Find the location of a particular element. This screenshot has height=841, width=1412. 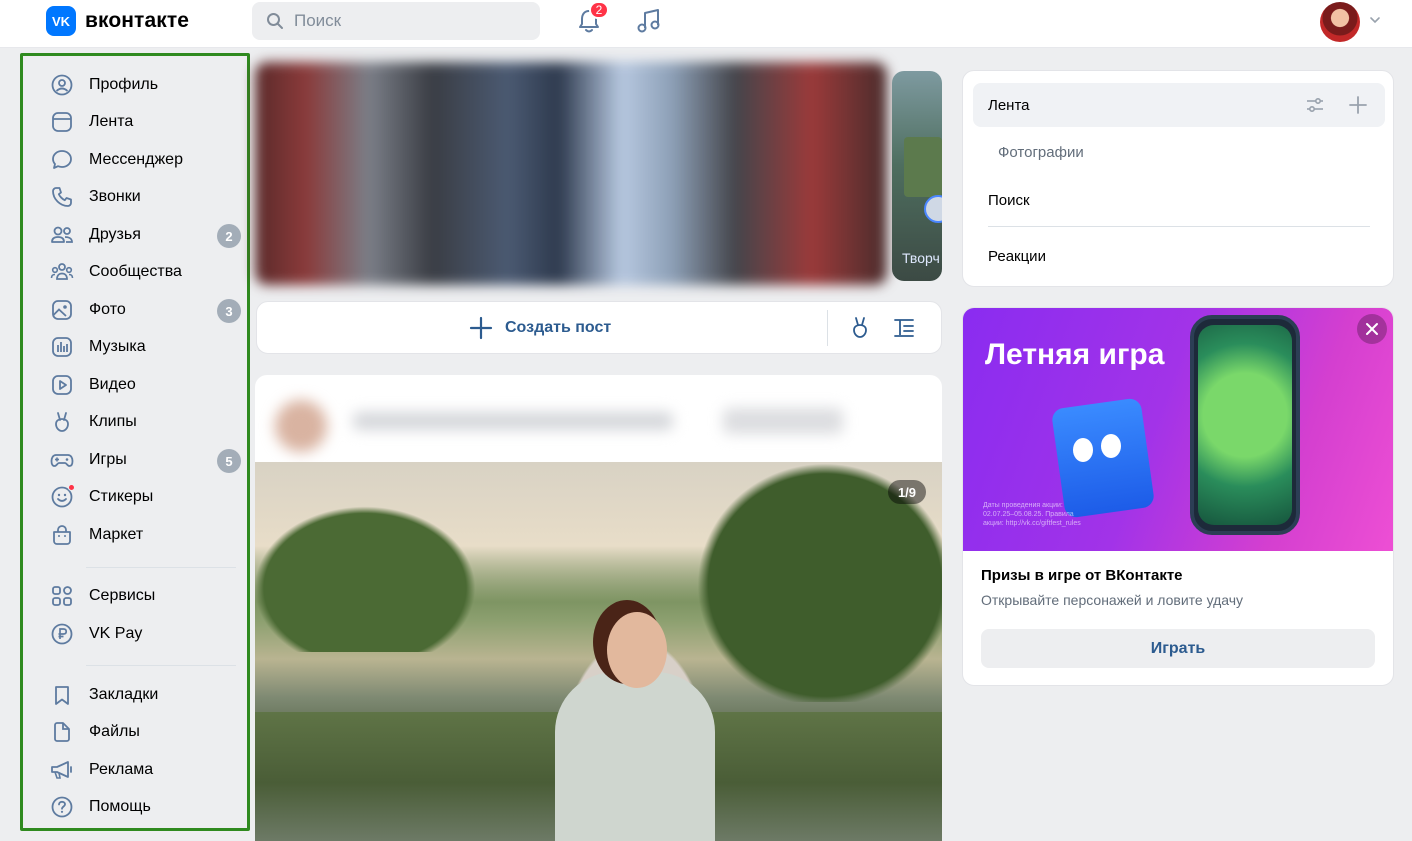

sidebar-item-market: Маркет is located at coordinates (150, 535).